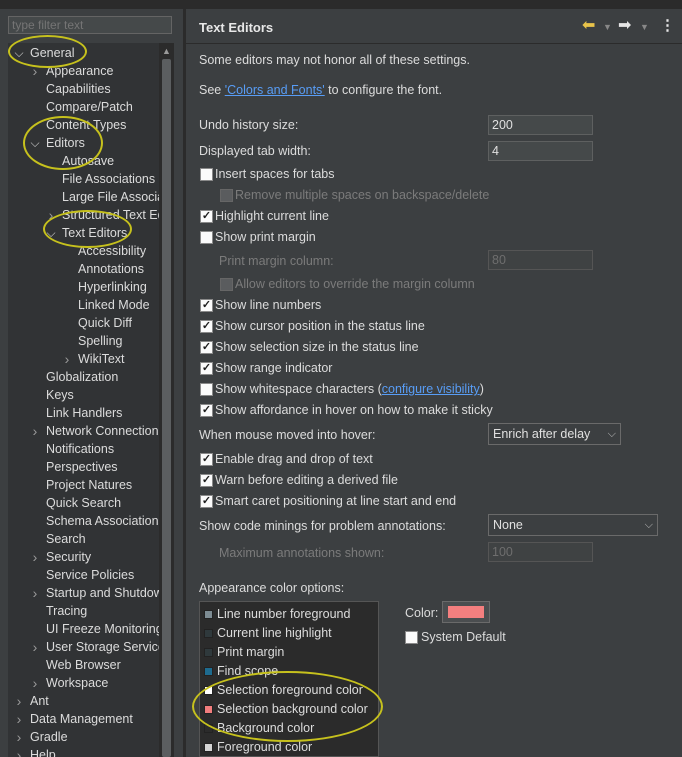  Describe the element at coordinates (272, 216) in the screenshot. I see `highlight-line-label: Highlight current line` at that location.